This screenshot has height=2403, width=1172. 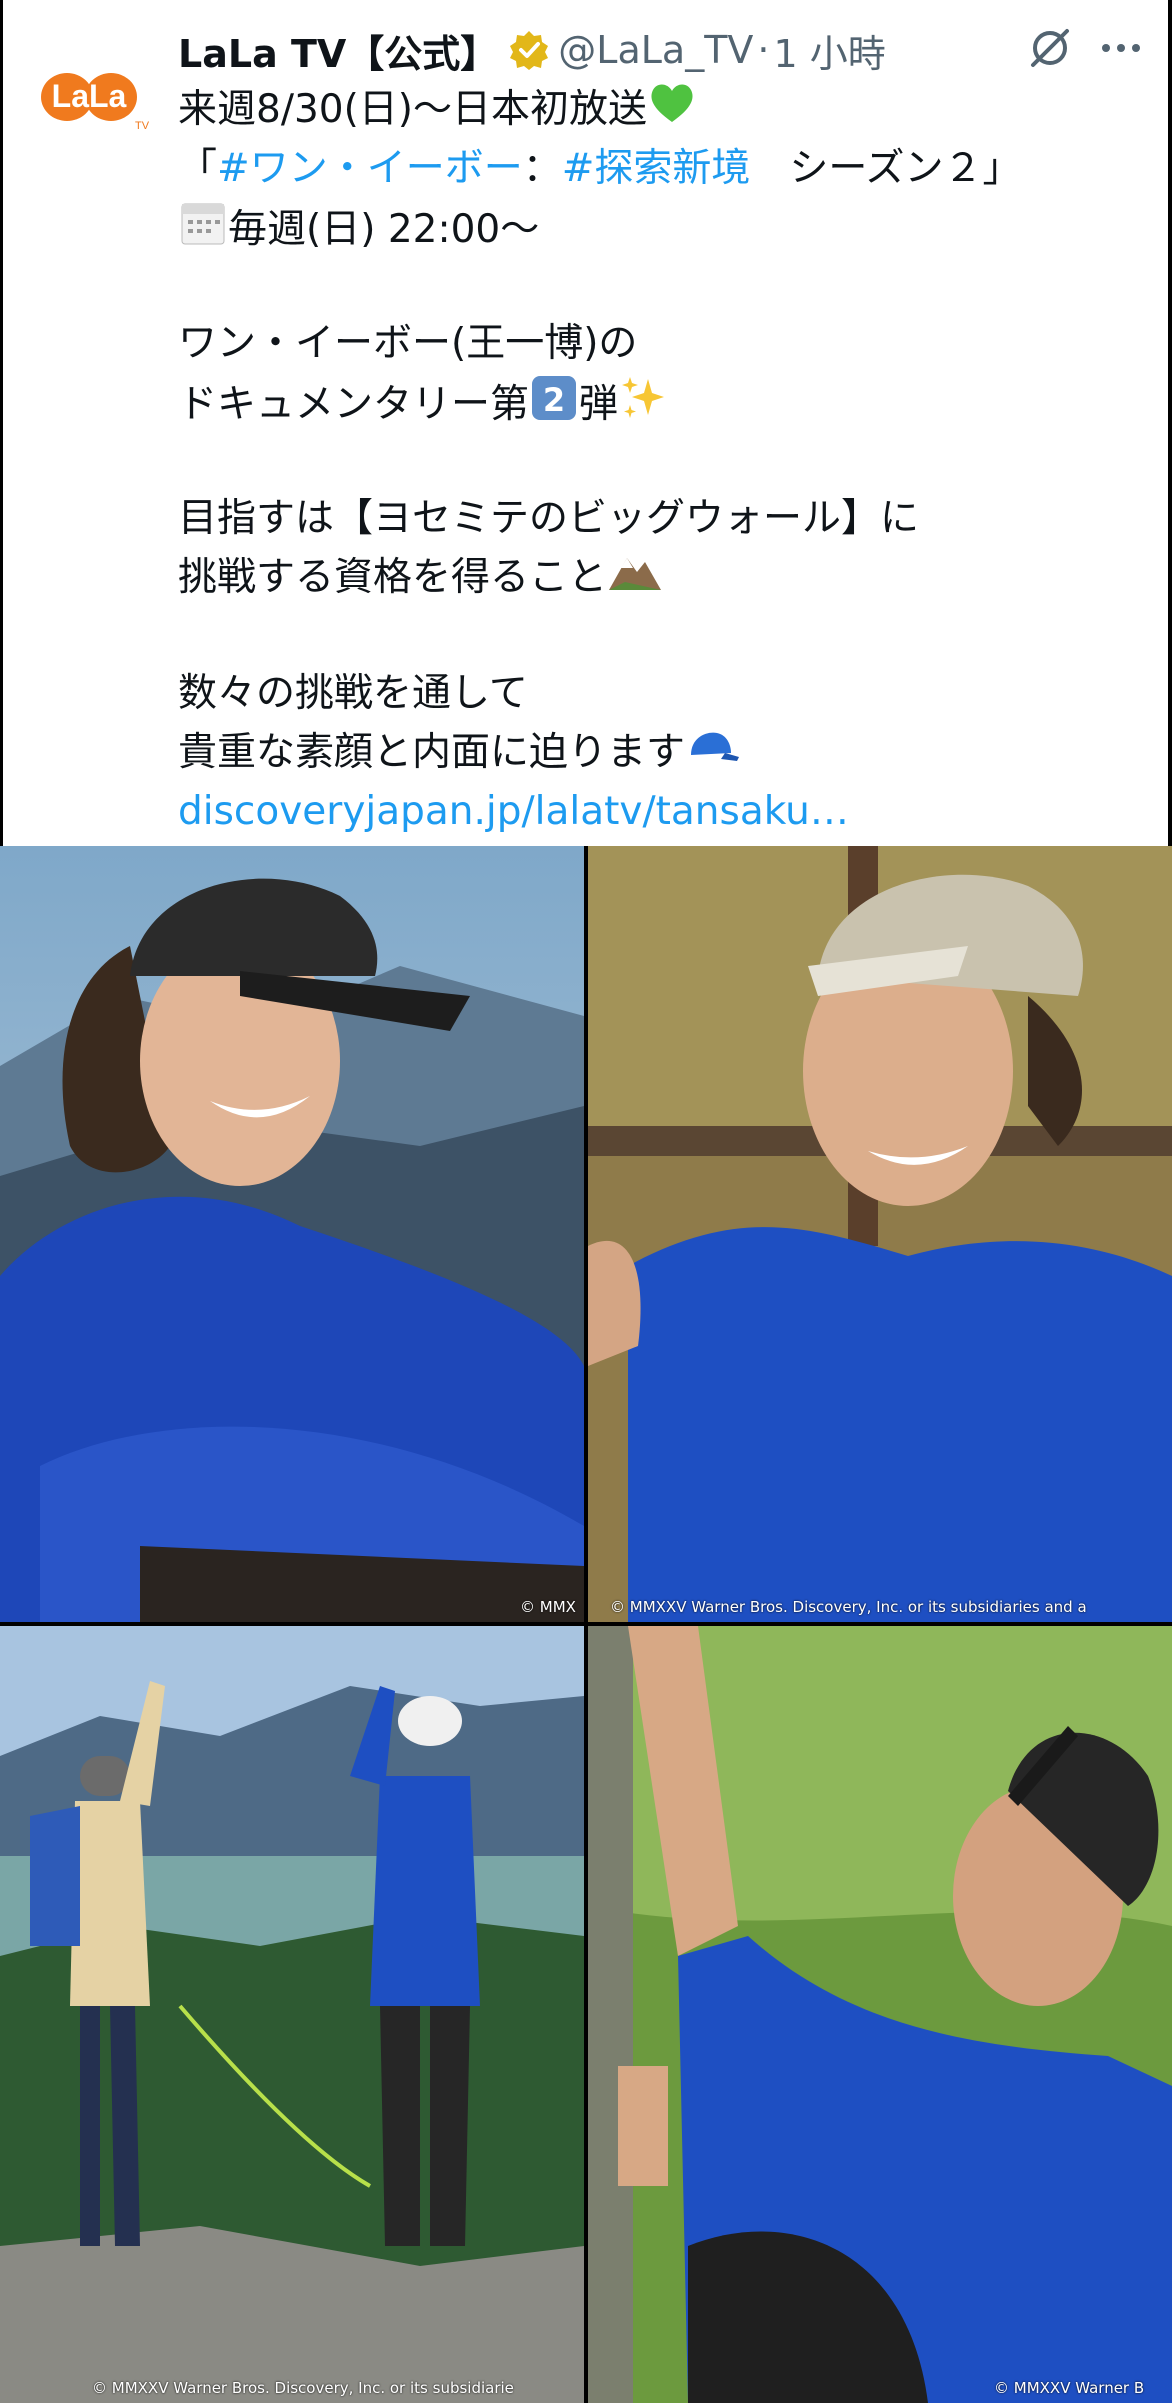 I want to click on more-icon, so click(x=1121, y=48).